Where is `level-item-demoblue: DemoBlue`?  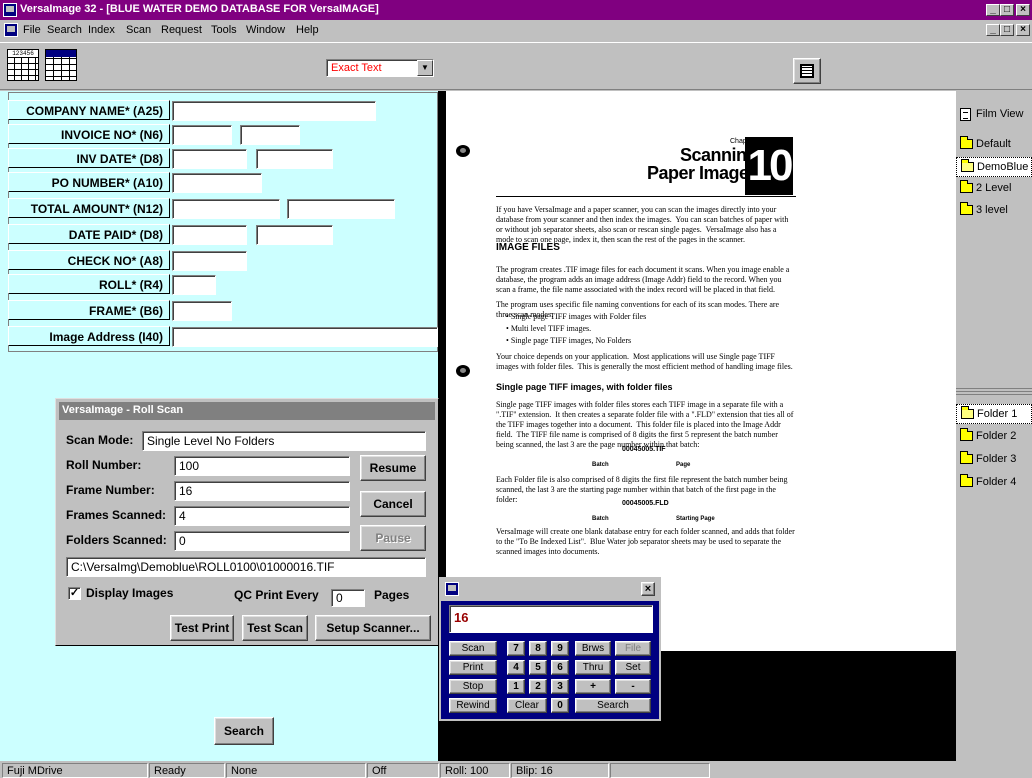 level-item-demoblue: DemoBlue is located at coordinates (994, 167).